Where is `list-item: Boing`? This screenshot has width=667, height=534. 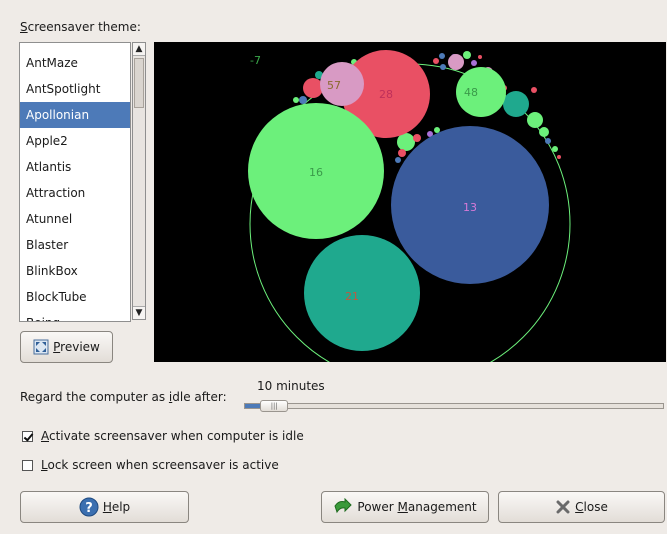 list-item: Boing is located at coordinates (75, 315).